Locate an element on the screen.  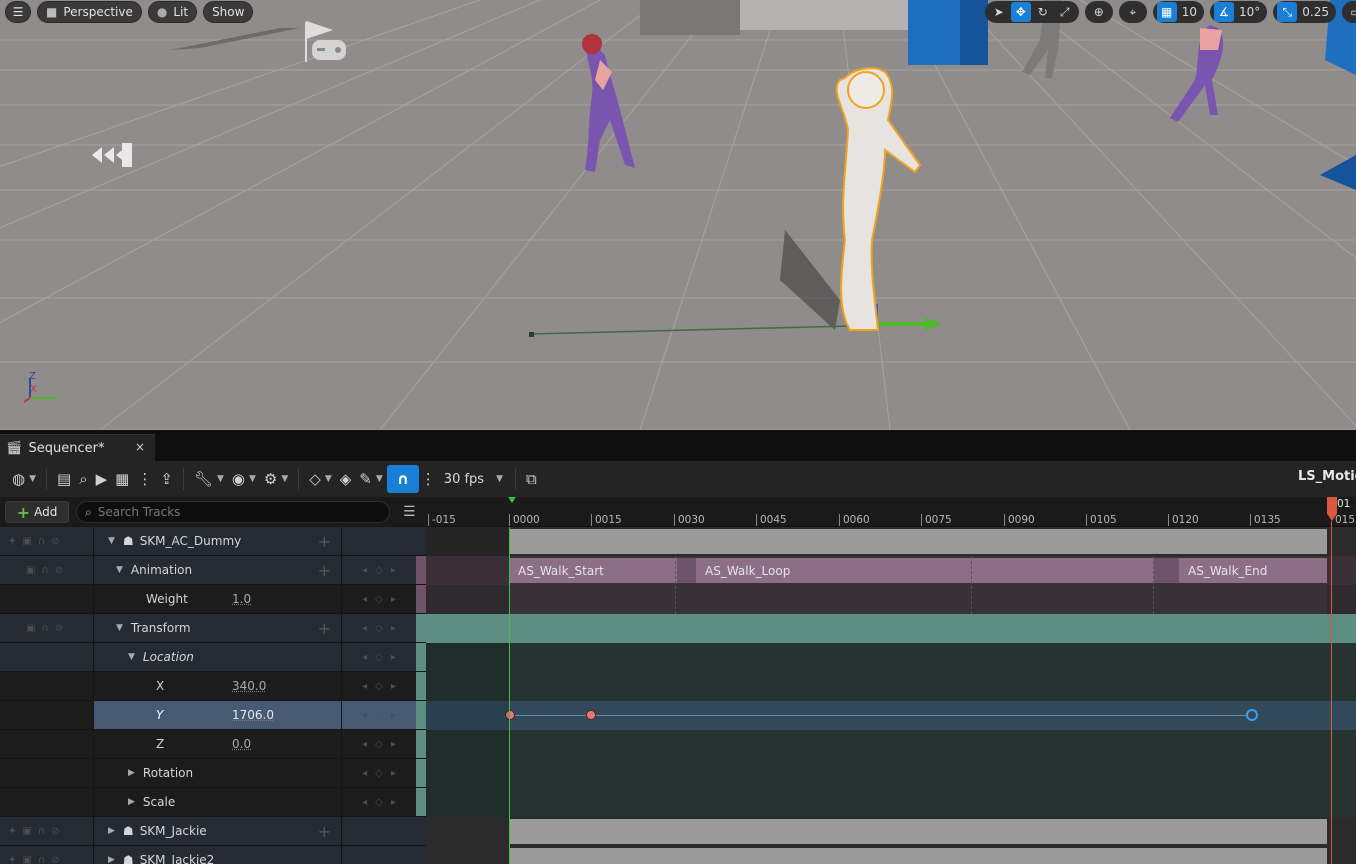
add-track-button: + Add is located at coordinates (37, 512).